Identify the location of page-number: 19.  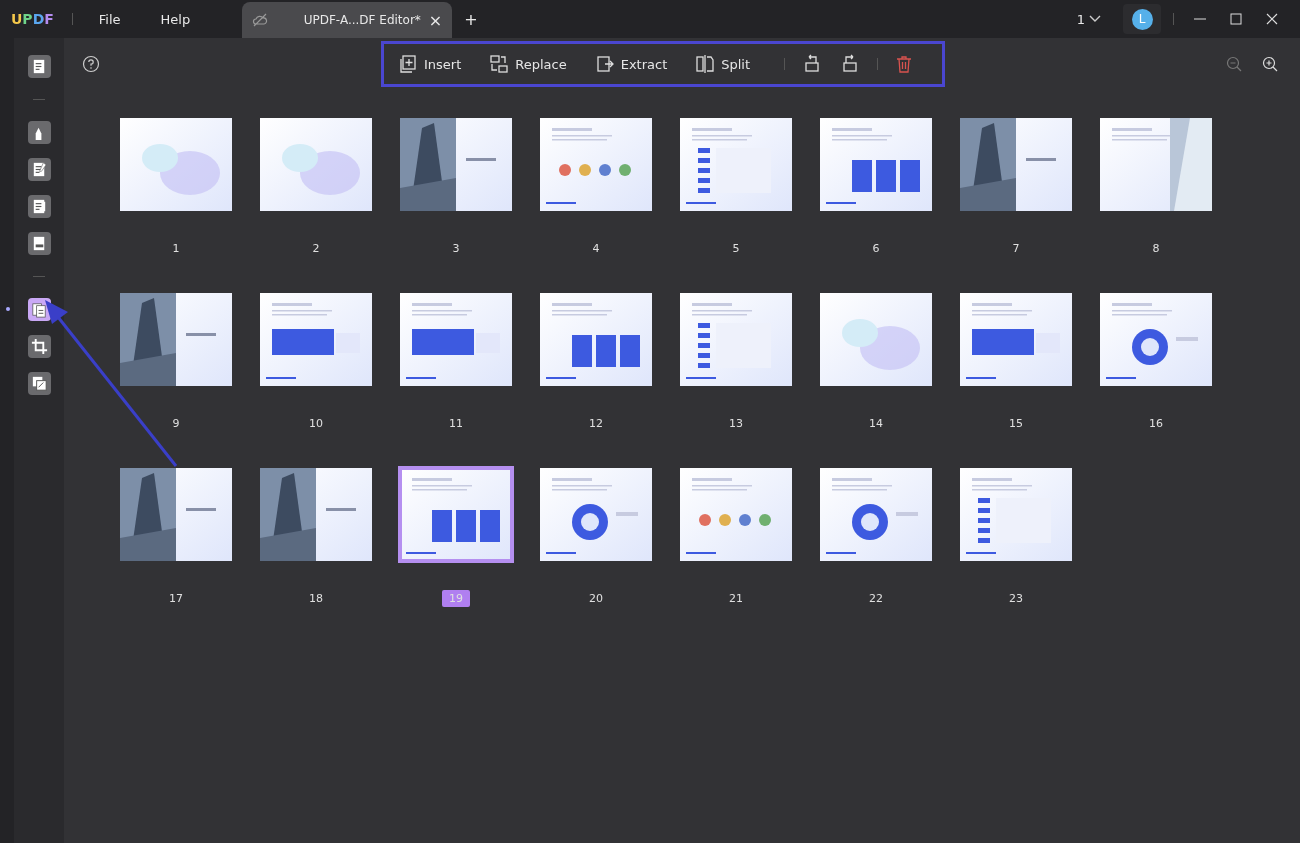
(456, 598).